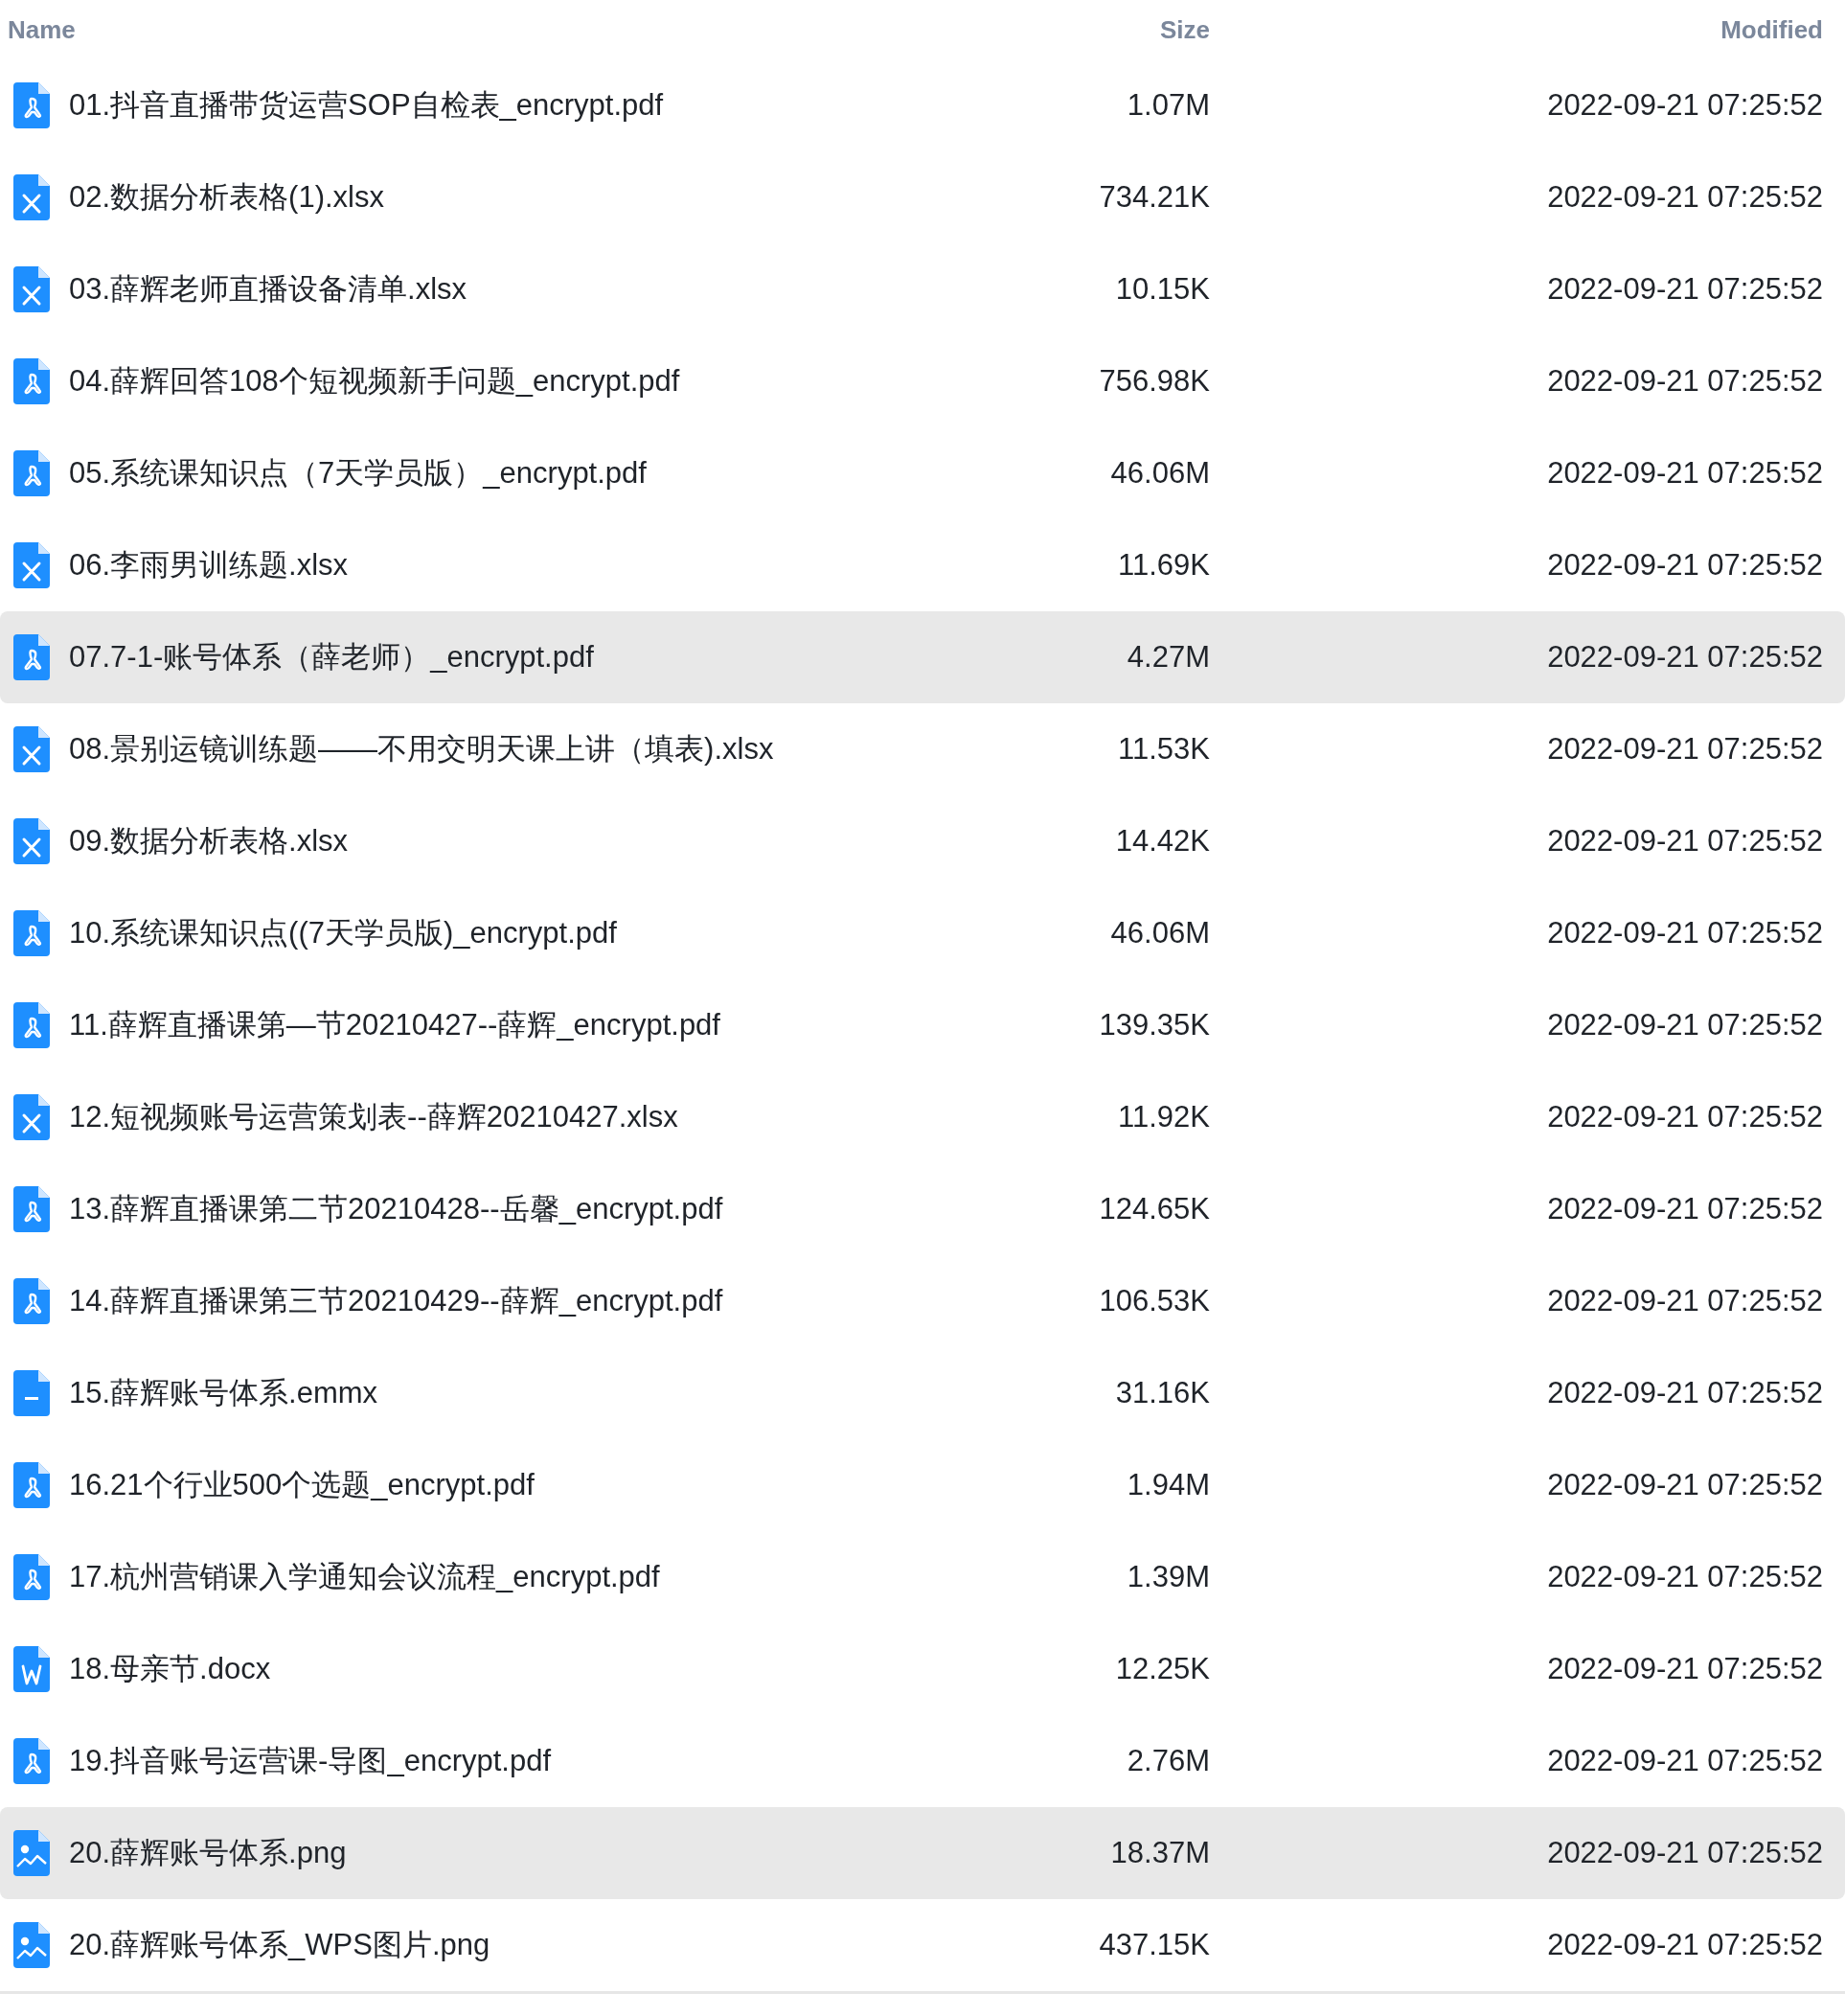 The width and height of the screenshot is (1845, 2016). Describe the element at coordinates (1771, 29) in the screenshot. I see `column-header: Modified` at that location.